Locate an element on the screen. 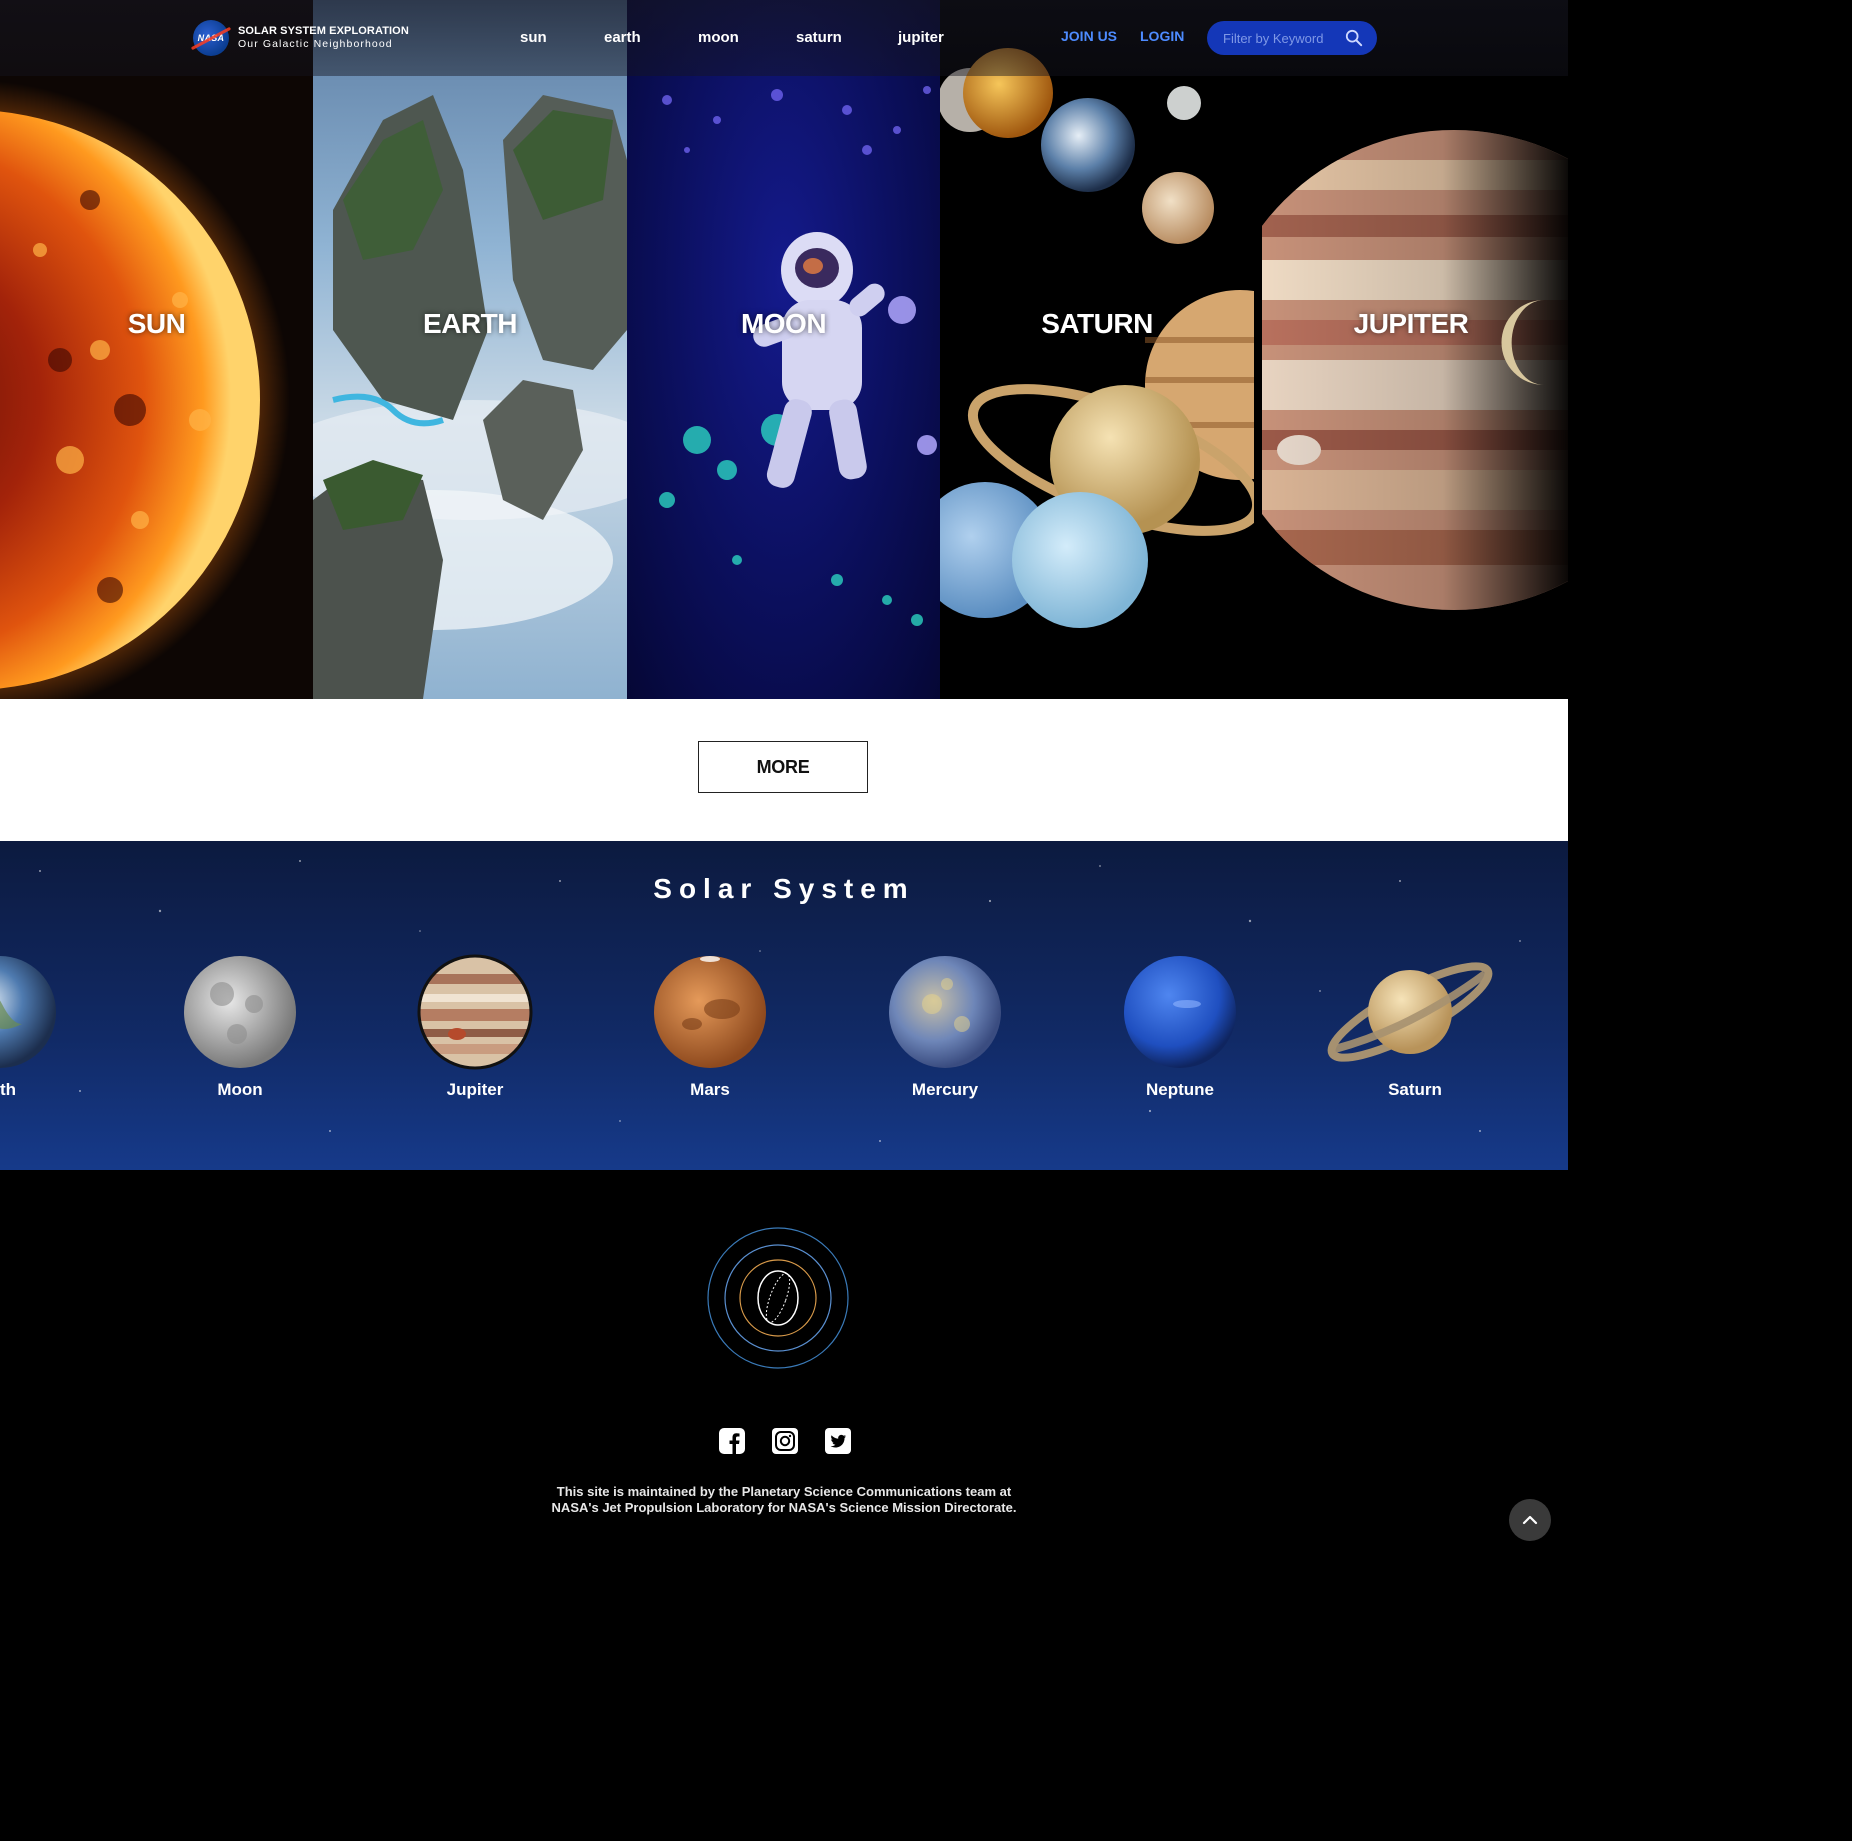  hero-label-sun: SUN is located at coordinates (156, 323).